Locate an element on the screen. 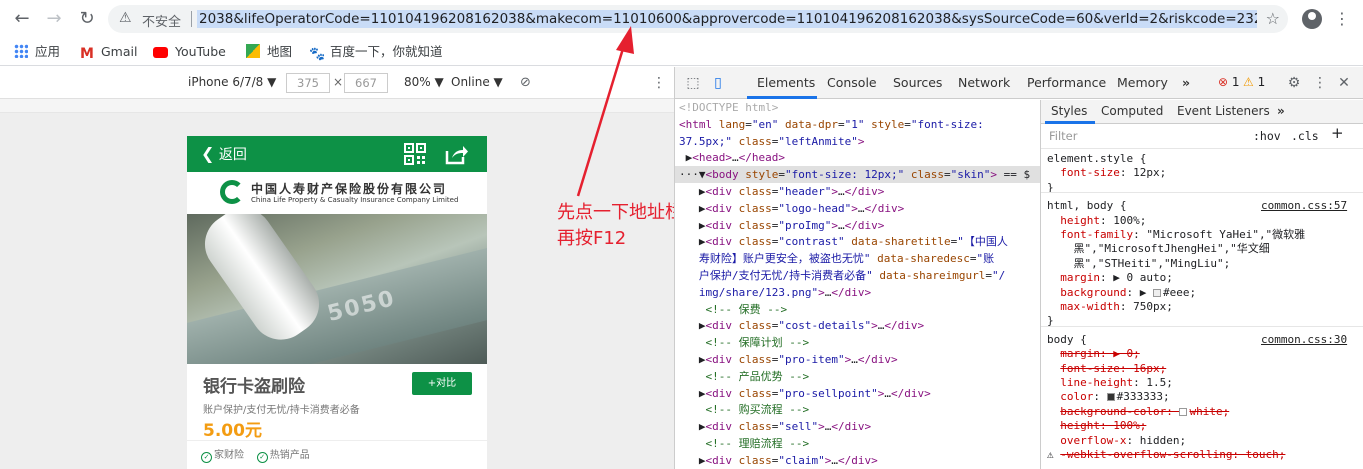 Image resolution: width=1363 pixels, height=469 pixels. forward-icon: → is located at coordinates (54, 19).